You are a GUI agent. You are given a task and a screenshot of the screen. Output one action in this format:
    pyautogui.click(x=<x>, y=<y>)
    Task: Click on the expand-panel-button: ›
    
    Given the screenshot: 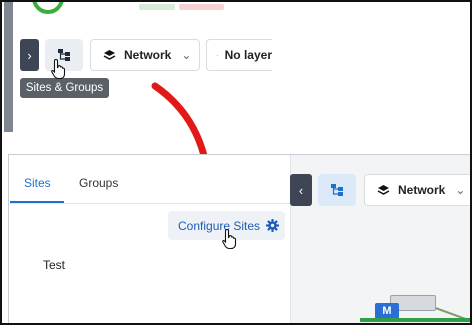 What is the action you would take?
    pyautogui.click(x=29, y=55)
    